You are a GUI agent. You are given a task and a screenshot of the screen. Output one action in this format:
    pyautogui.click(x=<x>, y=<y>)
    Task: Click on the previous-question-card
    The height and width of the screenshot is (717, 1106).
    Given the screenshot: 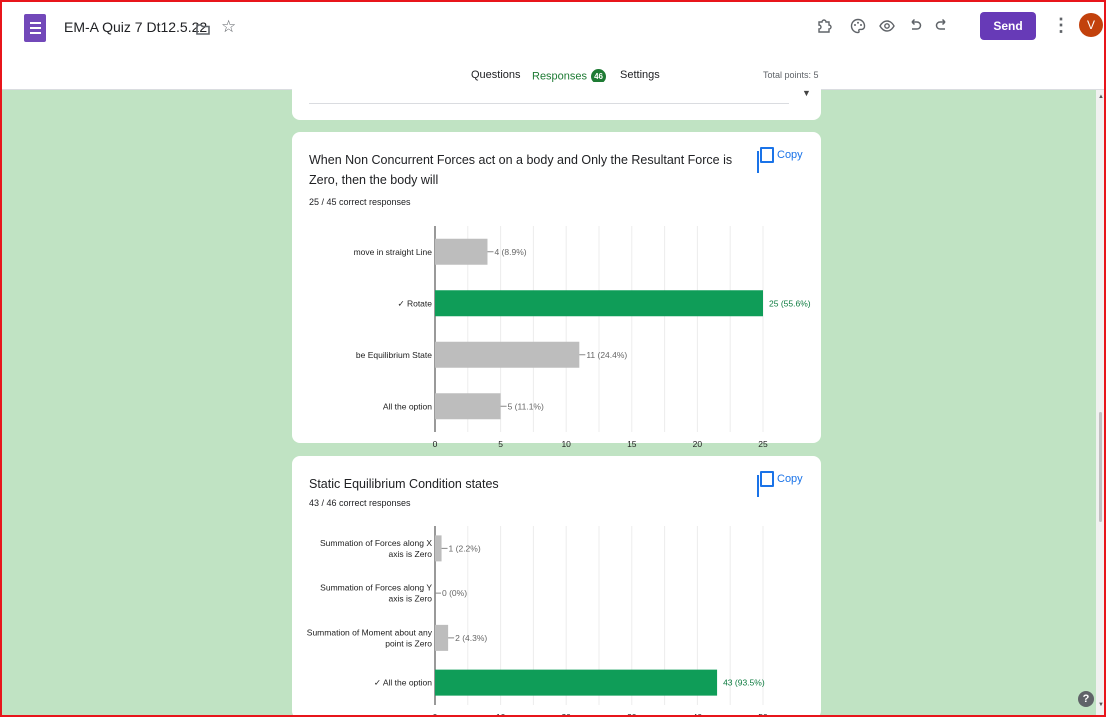 What is the action you would take?
    pyautogui.click(x=556, y=101)
    